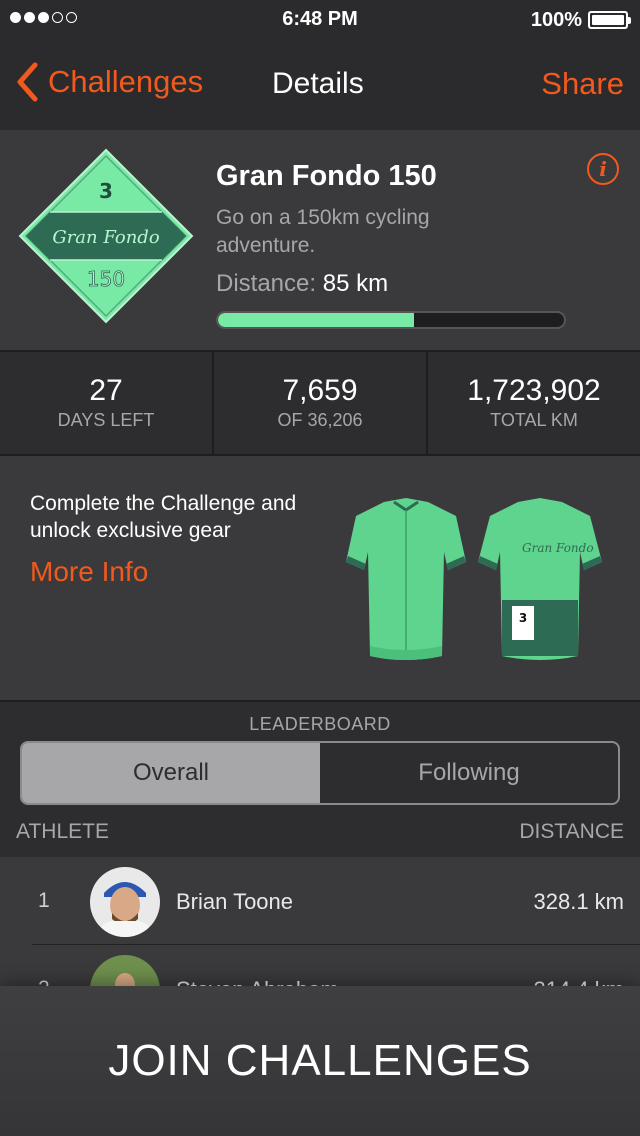 Image resolution: width=640 pixels, height=1136 pixels. Describe the element at coordinates (171, 773) in the screenshot. I see `tab-overall: Overall` at that location.